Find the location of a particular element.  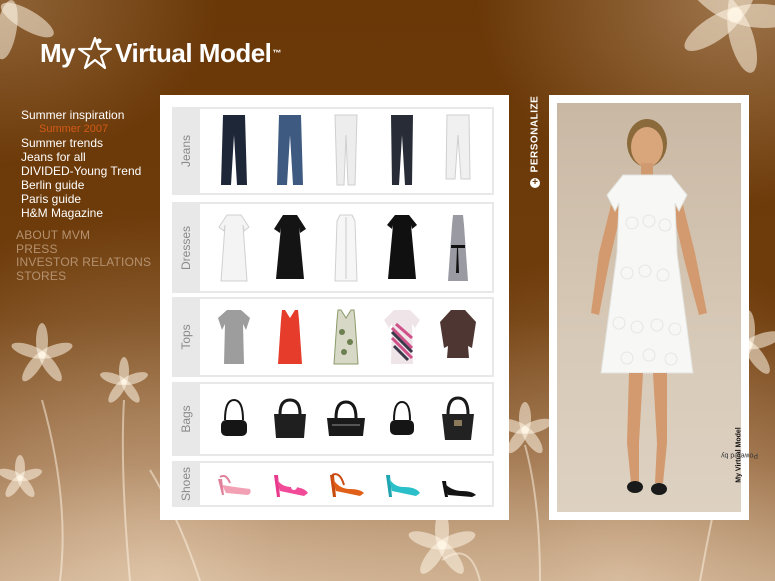

item-pink-sling-heel is located at coordinates (234, 484).